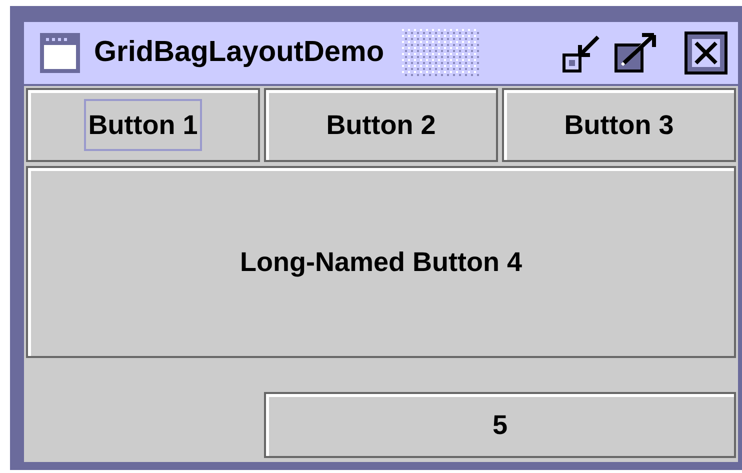 This screenshot has width=742, height=473. Describe the element at coordinates (381, 125) in the screenshot. I see `push-button: Button 2` at that location.